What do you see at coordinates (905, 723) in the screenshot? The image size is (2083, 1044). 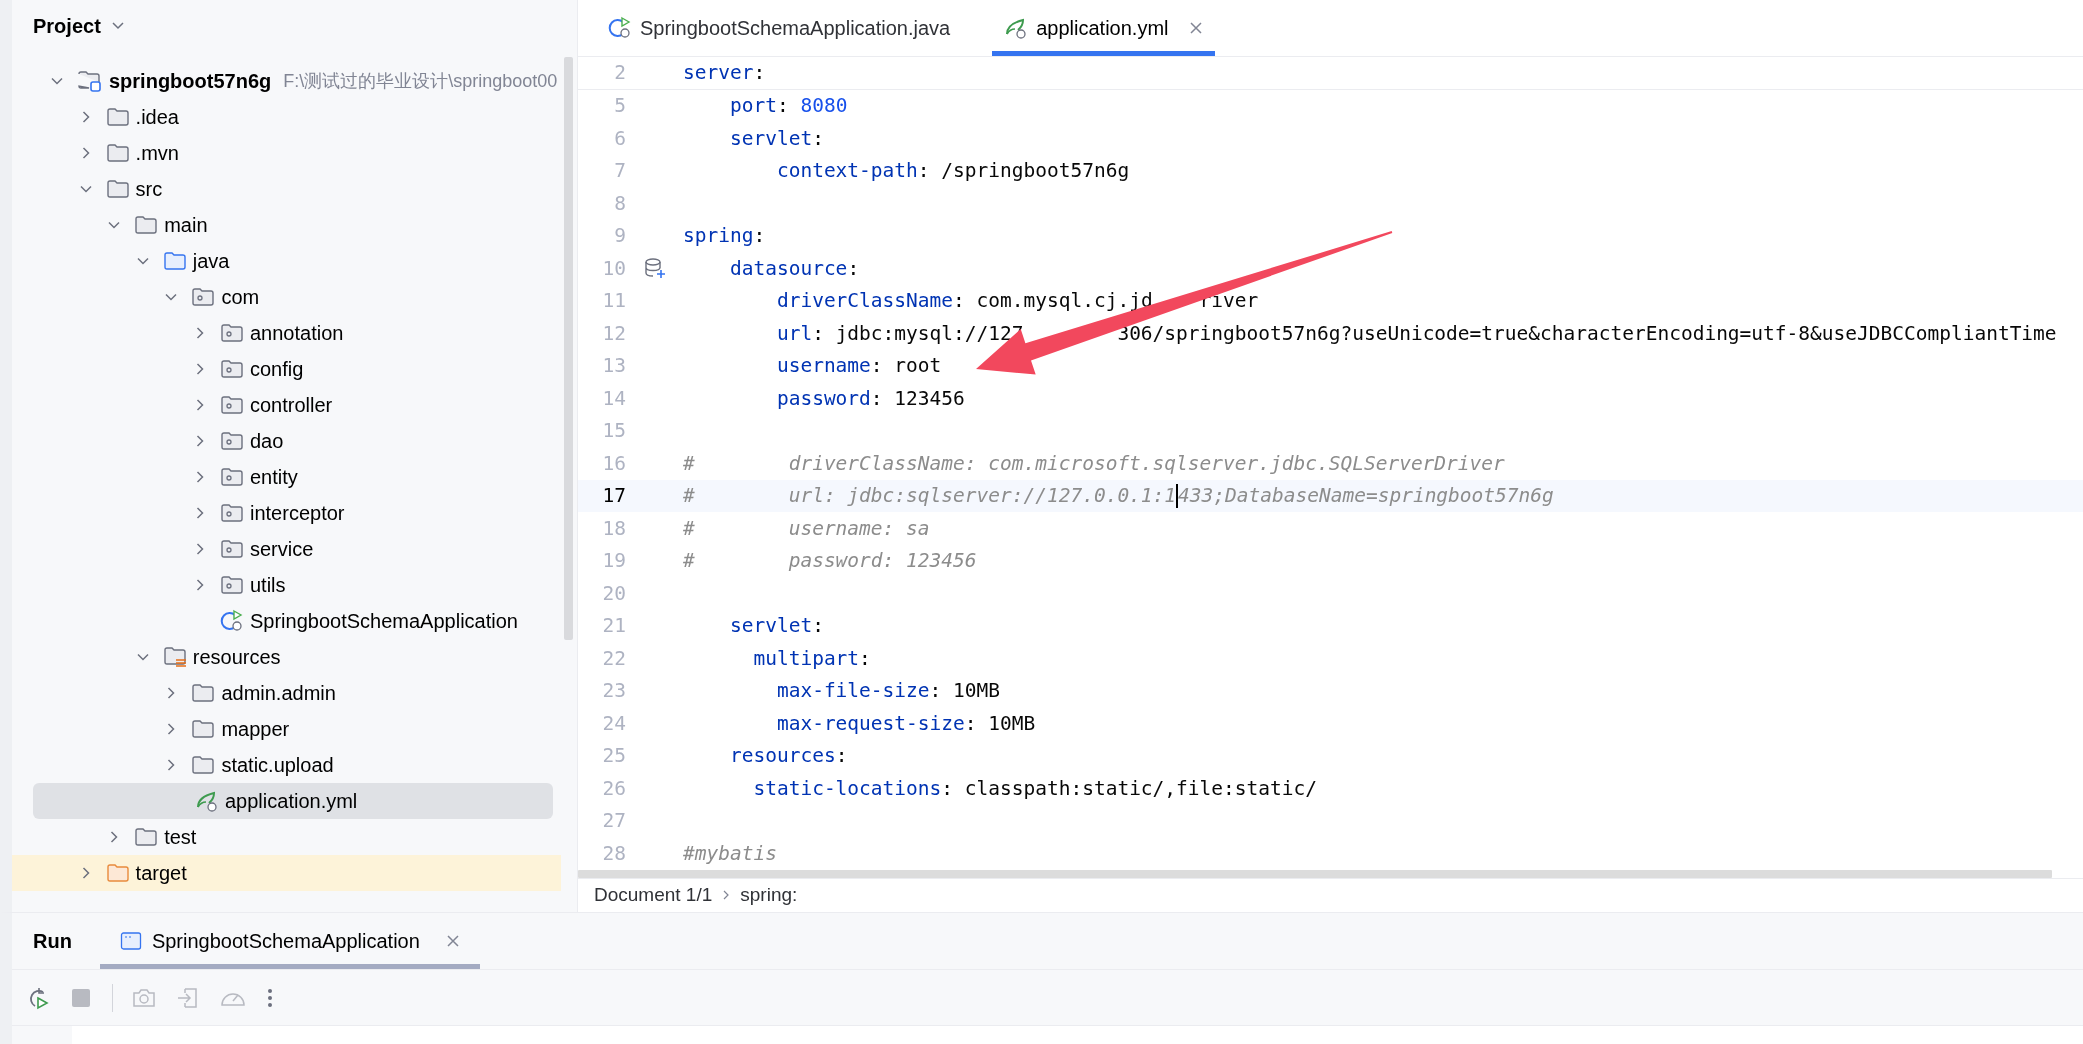 I see `code-line: max-request-size: 10MB` at bounding box center [905, 723].